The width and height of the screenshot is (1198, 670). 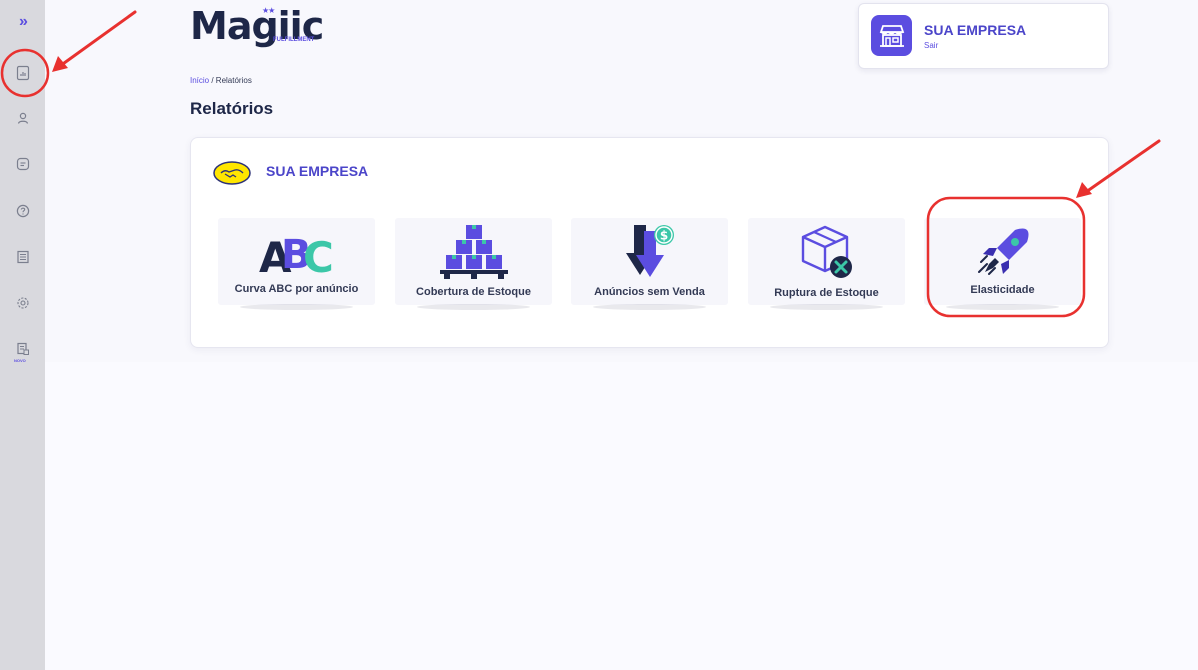 I want to click on boxes-stack-icon, so click(x=473, y=252).